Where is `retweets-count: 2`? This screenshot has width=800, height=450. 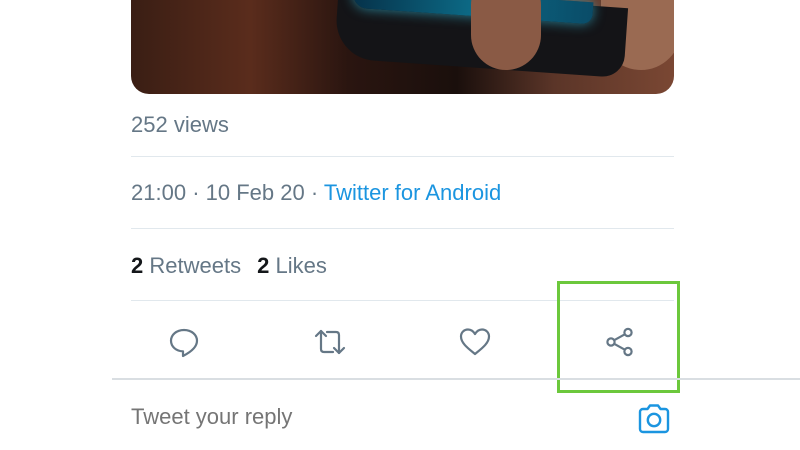 retweets-count: 2 is located at coordinates (137, 265).